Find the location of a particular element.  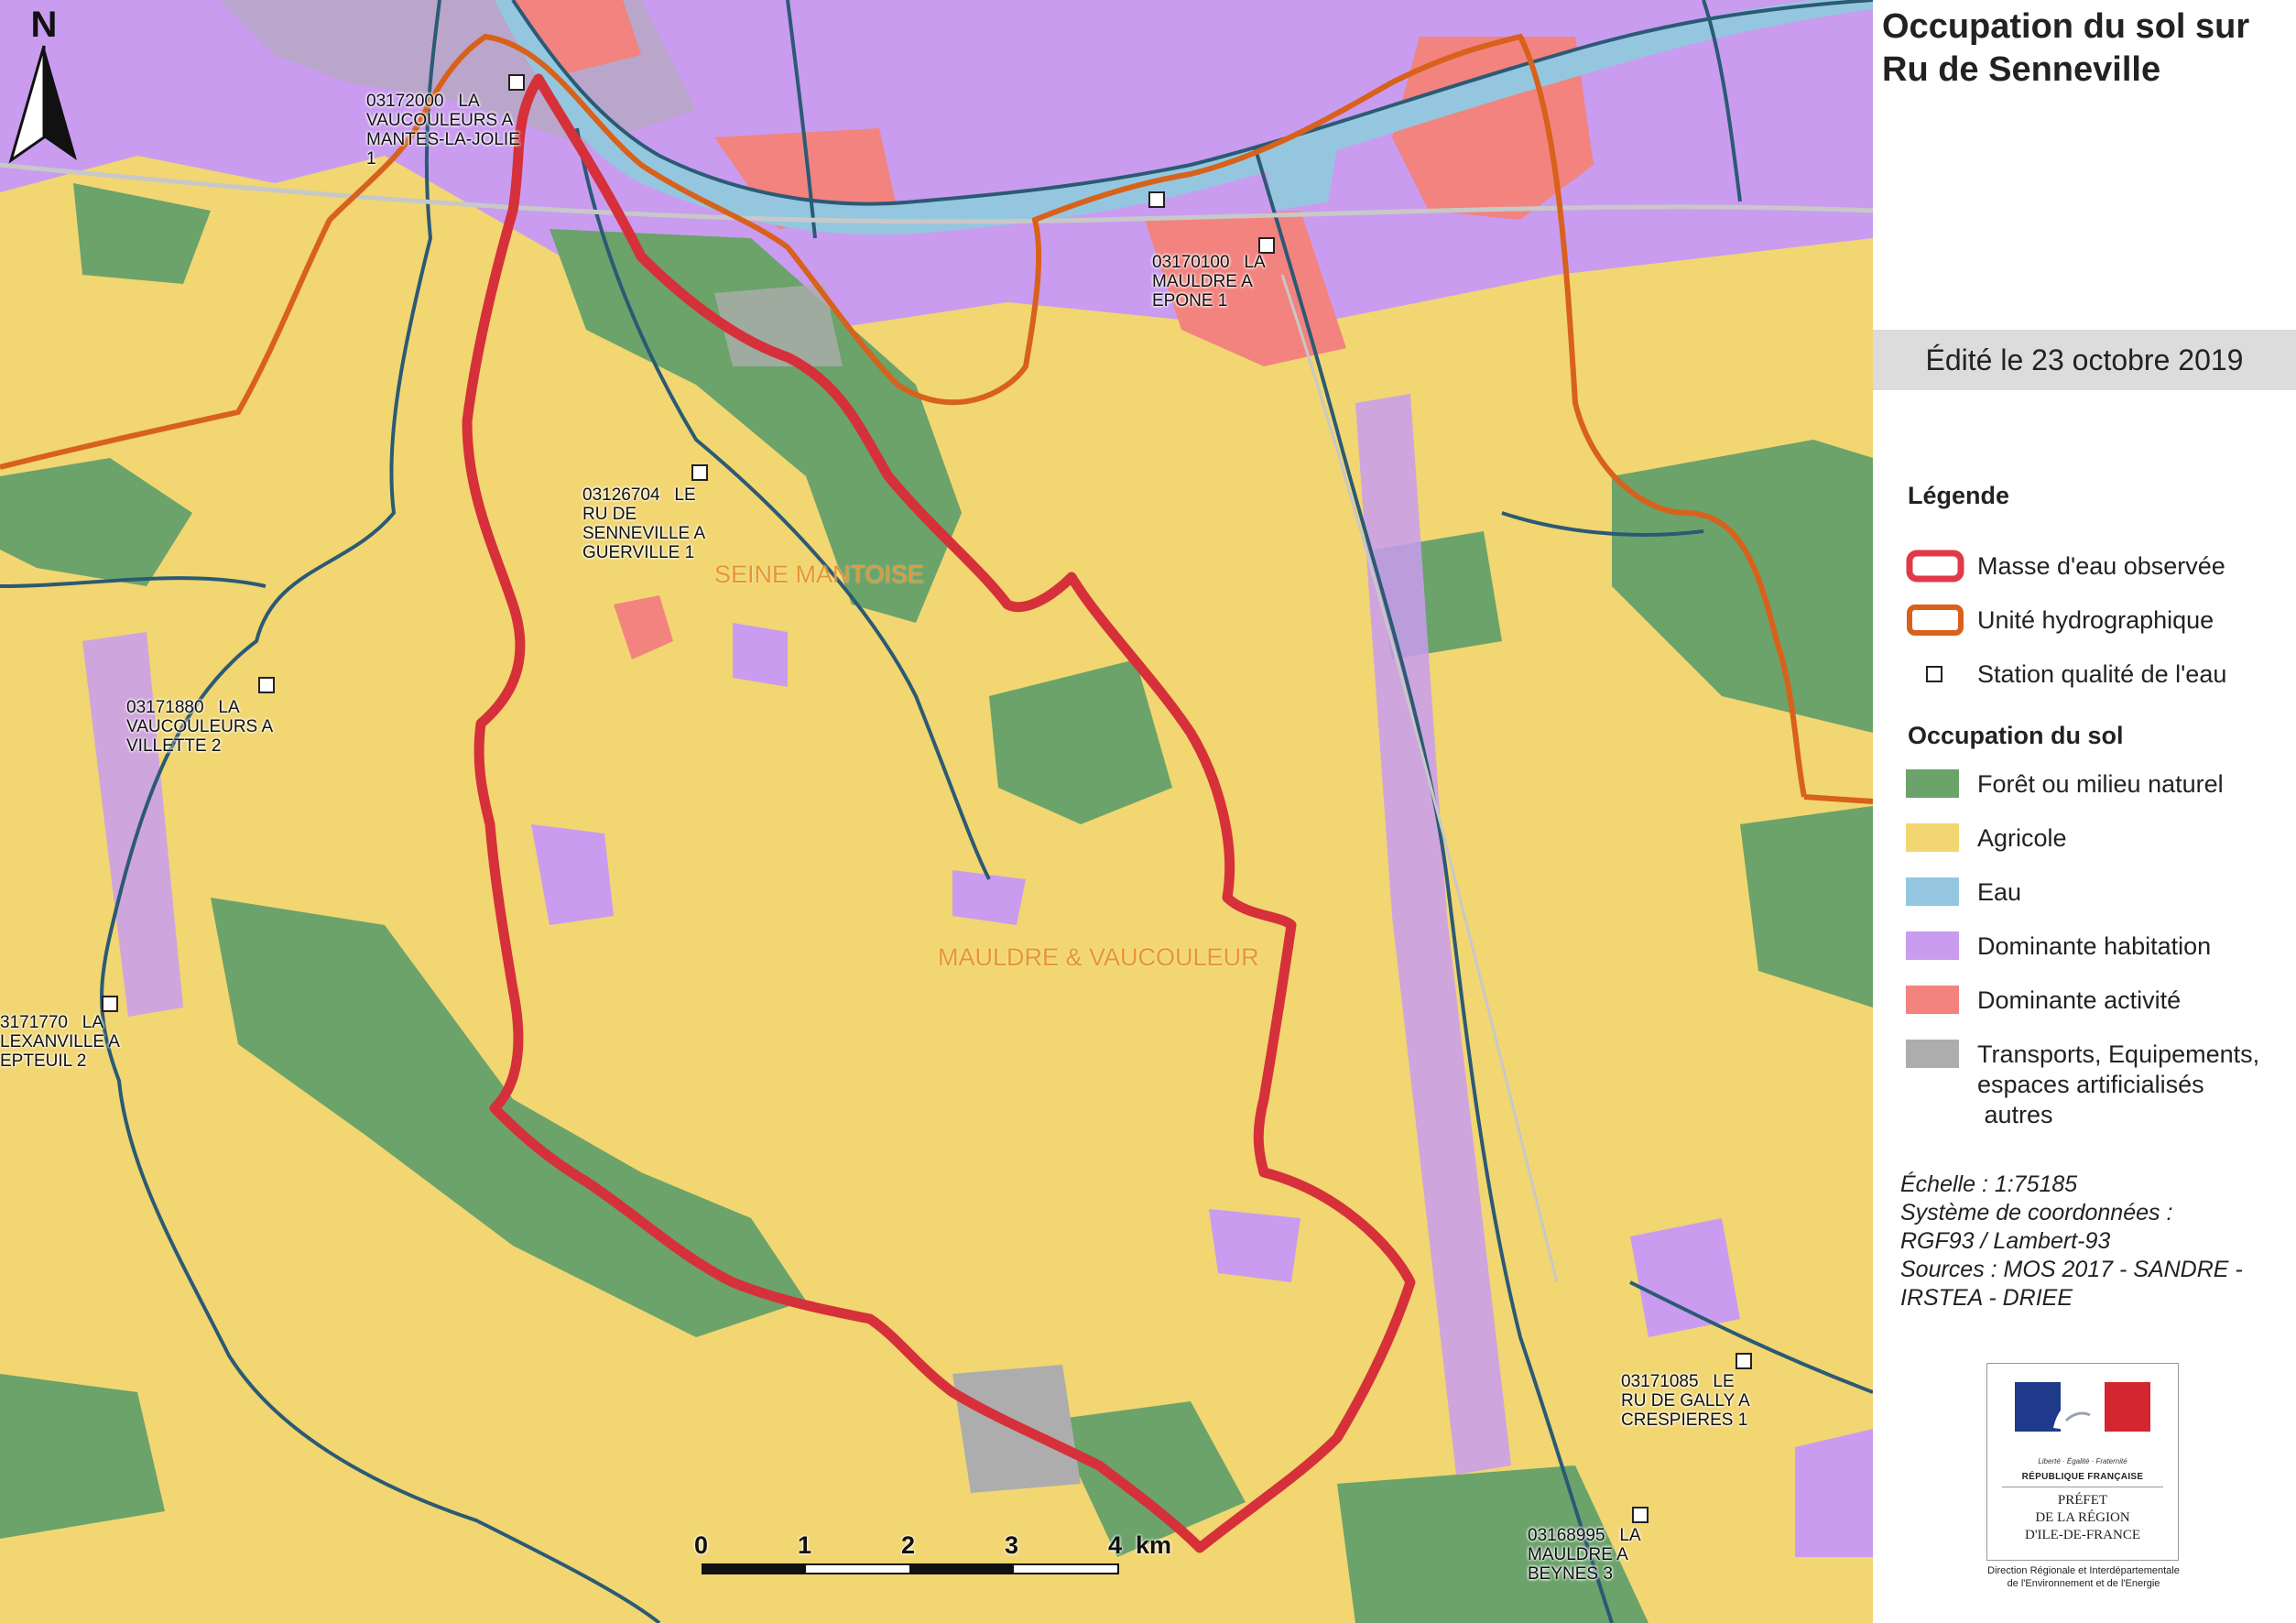

north-label: N is located at coordinates (44, 25).